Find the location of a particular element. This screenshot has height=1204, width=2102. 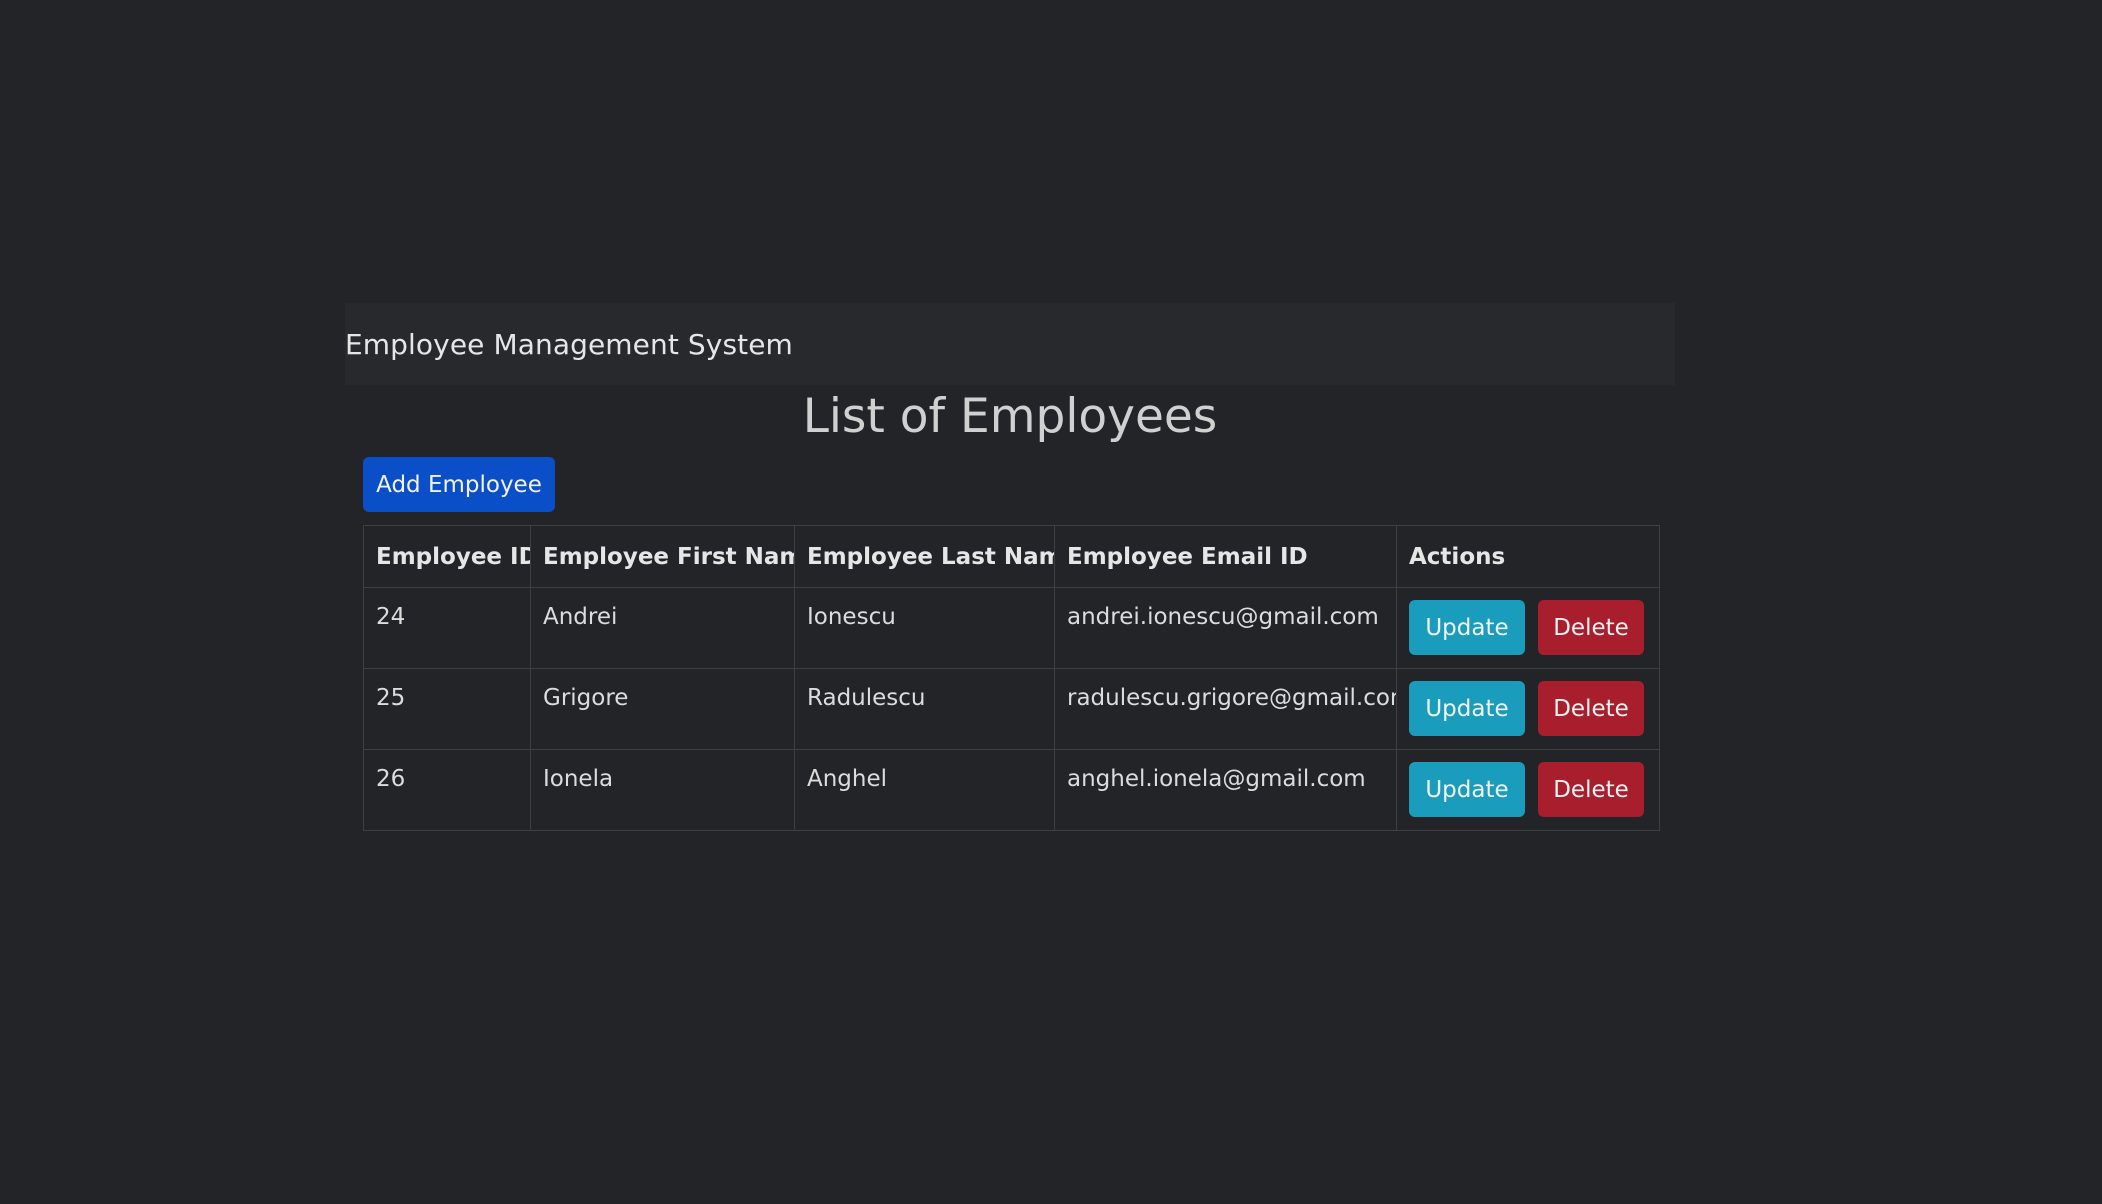

cell-first-name: Ionela is located at coordinates (662, 790).